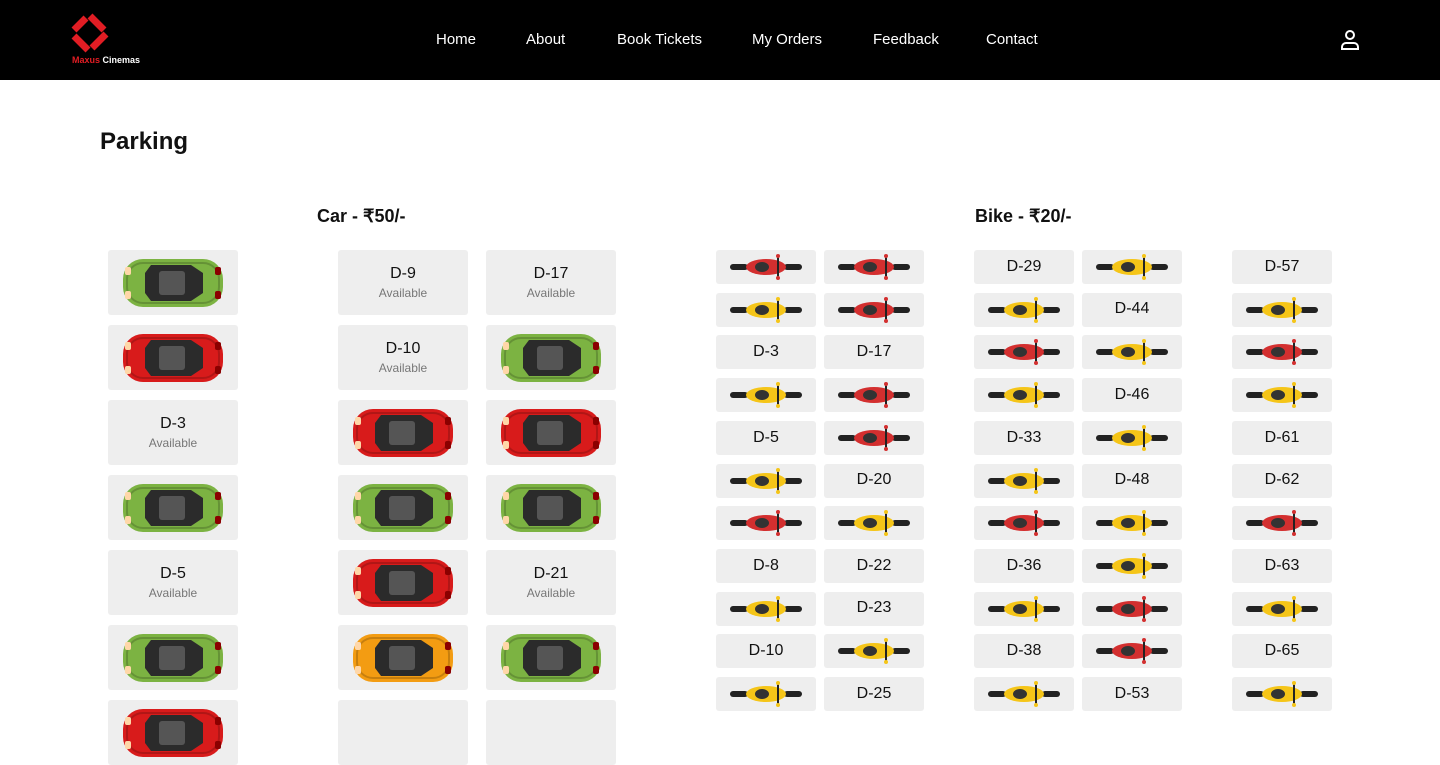 The image size is (1440, 765). I want to click on bike-slot-available: D-36, so click(1024, 565).